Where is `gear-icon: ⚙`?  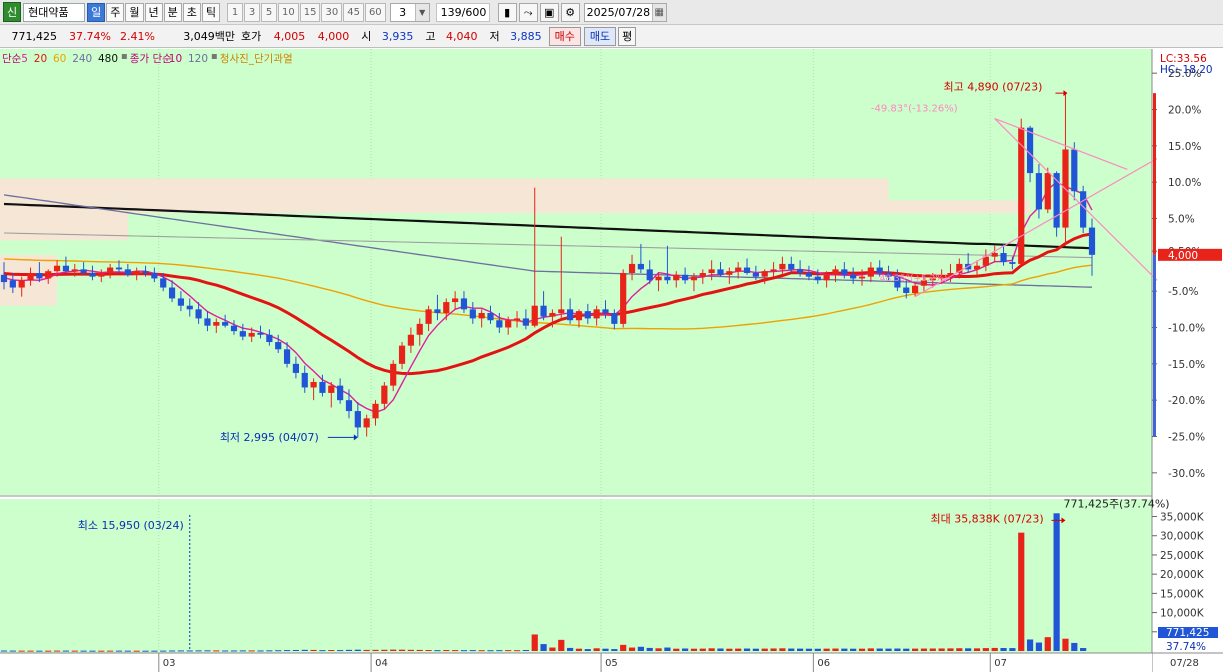
gear-icon: ⚙ is located at coordinates (570, 12).